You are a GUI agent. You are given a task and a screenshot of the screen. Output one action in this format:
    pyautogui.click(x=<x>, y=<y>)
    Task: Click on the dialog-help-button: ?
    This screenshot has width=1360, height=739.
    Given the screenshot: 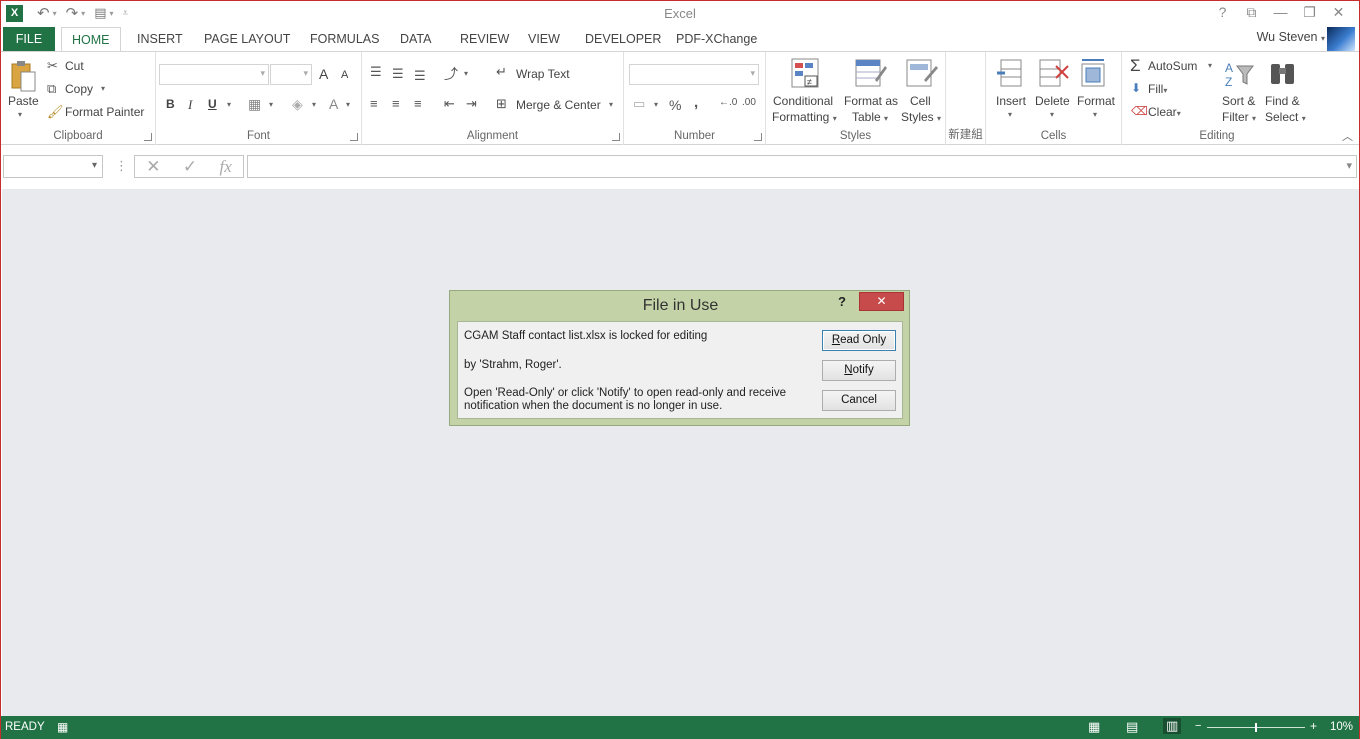 What is the action you would take?
    pyautogui.click(x=842, y=301)
    